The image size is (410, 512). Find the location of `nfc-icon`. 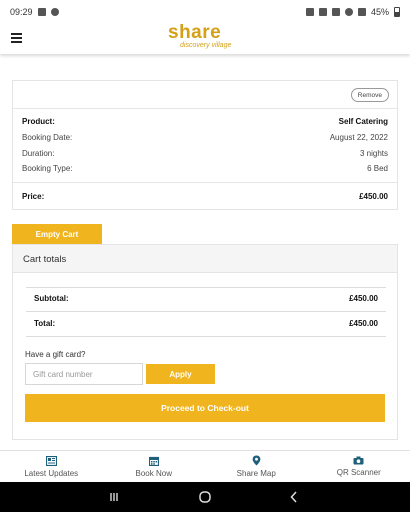

nfc-icon is located at coordinates (322, 12).